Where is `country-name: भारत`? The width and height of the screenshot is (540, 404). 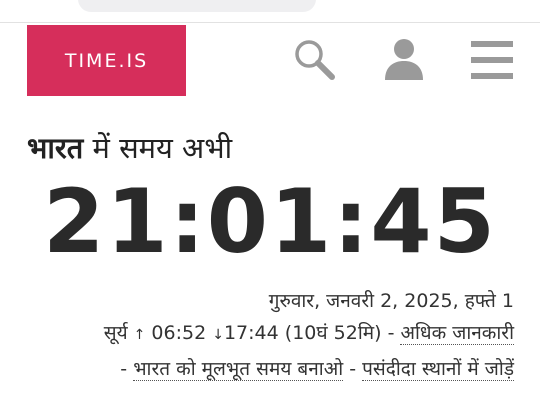
country-name: भारत is located at coordinates (55, 148).